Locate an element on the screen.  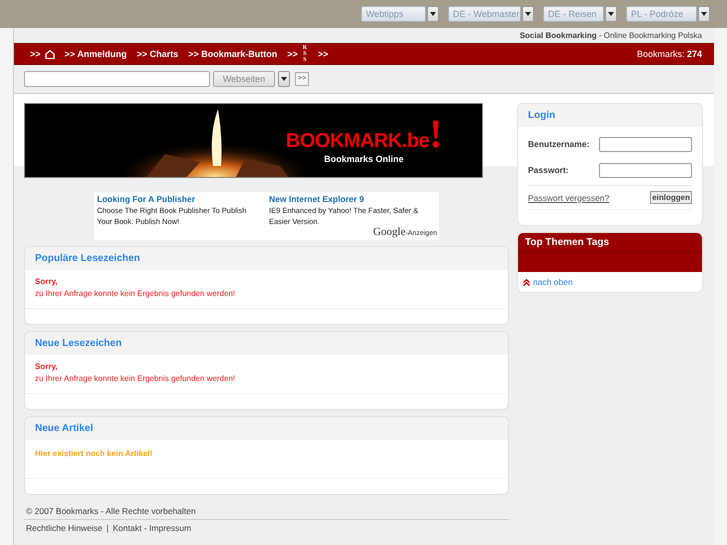
login-button: einloggen is located at coordinates (671, 197).